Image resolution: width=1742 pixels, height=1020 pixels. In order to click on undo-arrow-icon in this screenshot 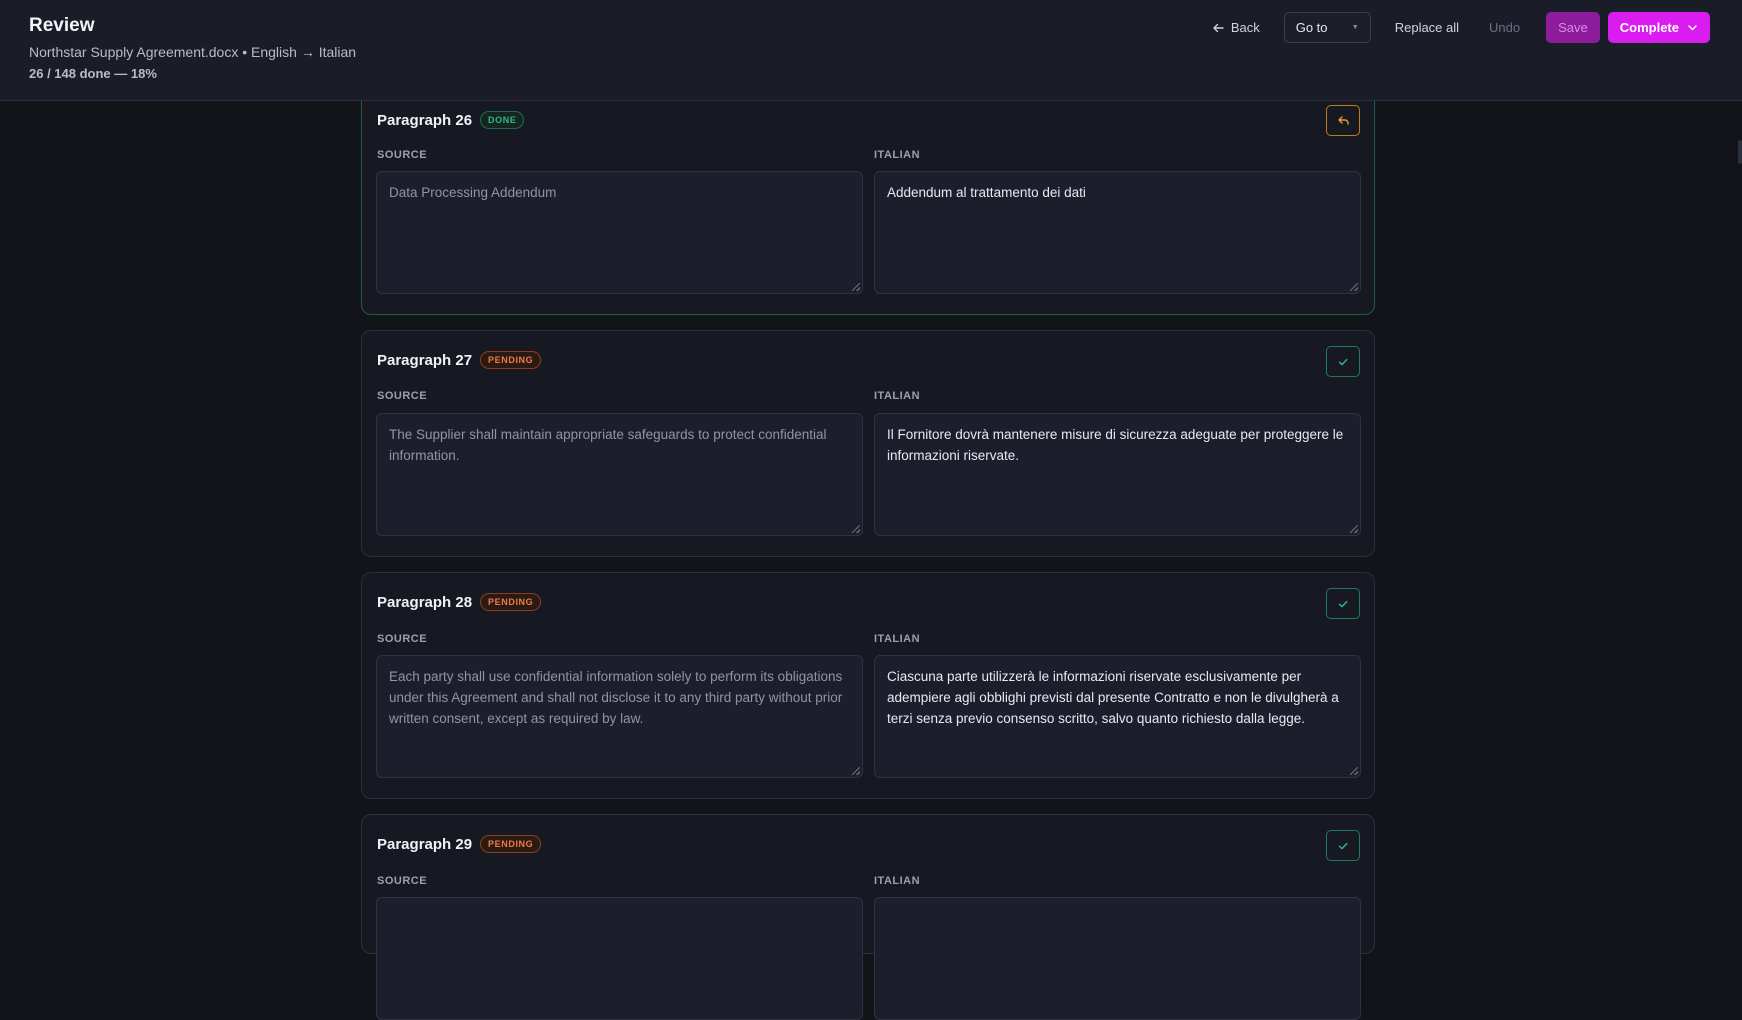, I will do `click(1343, 120)`.